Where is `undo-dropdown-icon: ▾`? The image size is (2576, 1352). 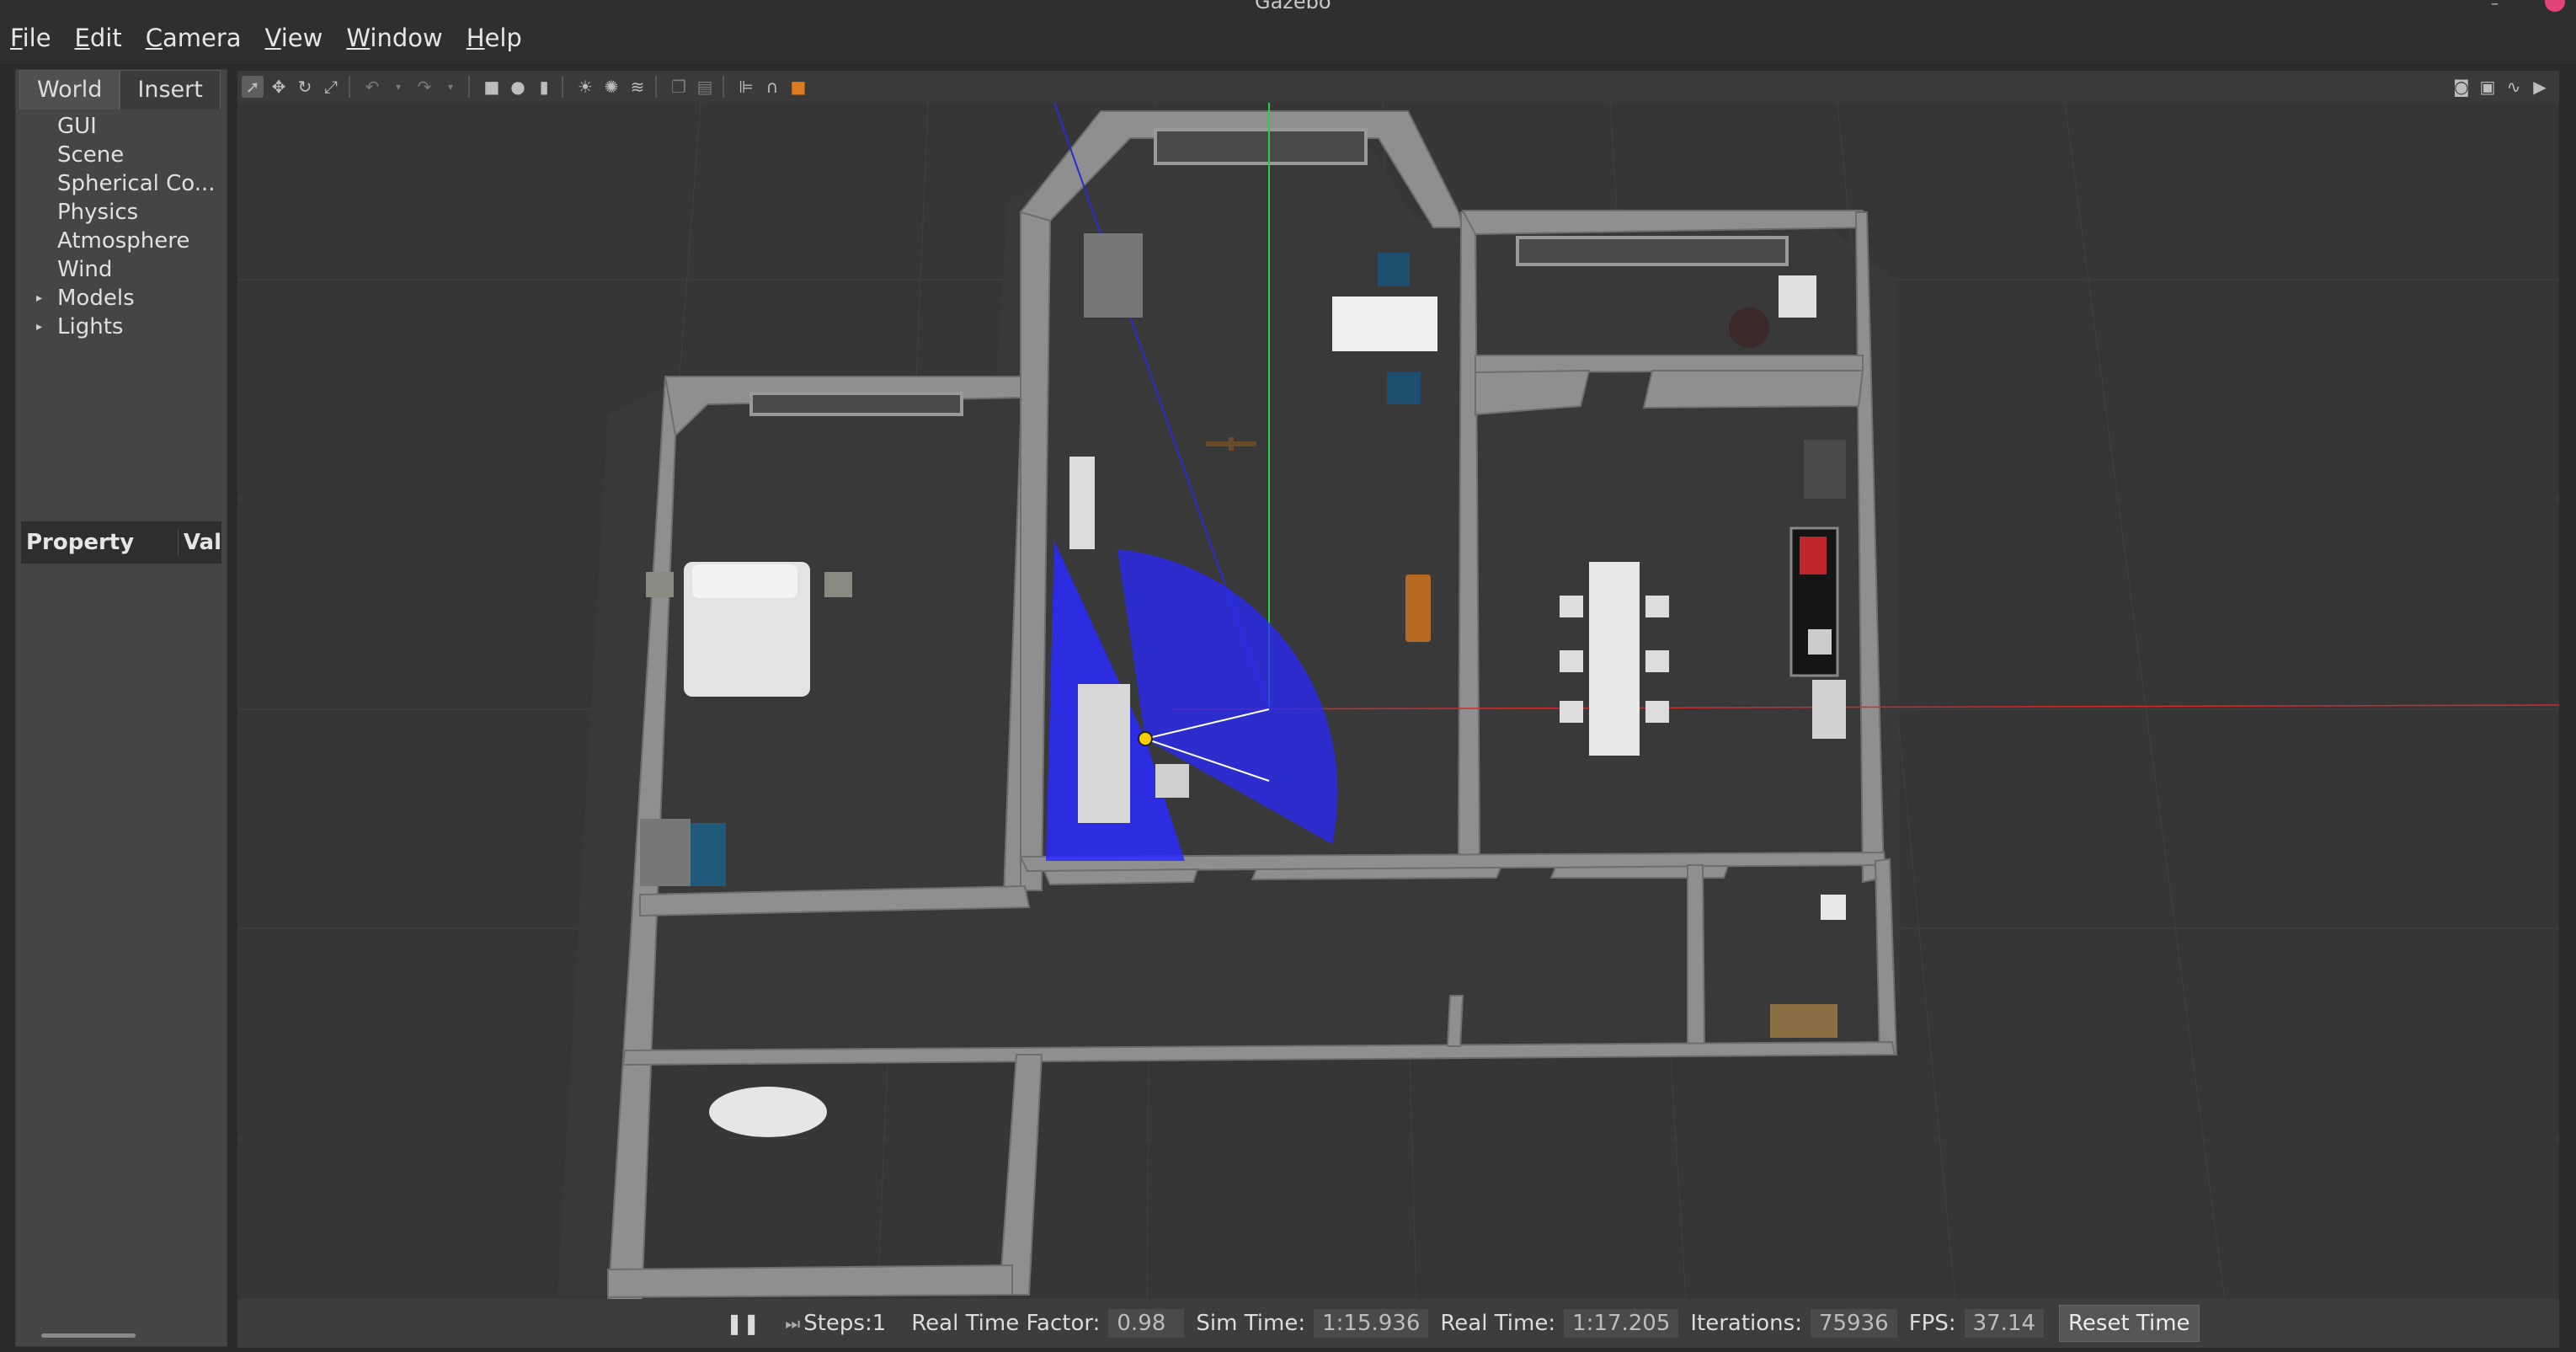
undo-dropdown-icon: ▾ is located at coordinates (398, 87).